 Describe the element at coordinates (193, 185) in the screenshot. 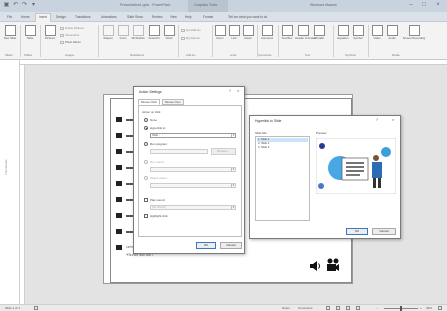

I see `object-action-select: ▾` at that location.